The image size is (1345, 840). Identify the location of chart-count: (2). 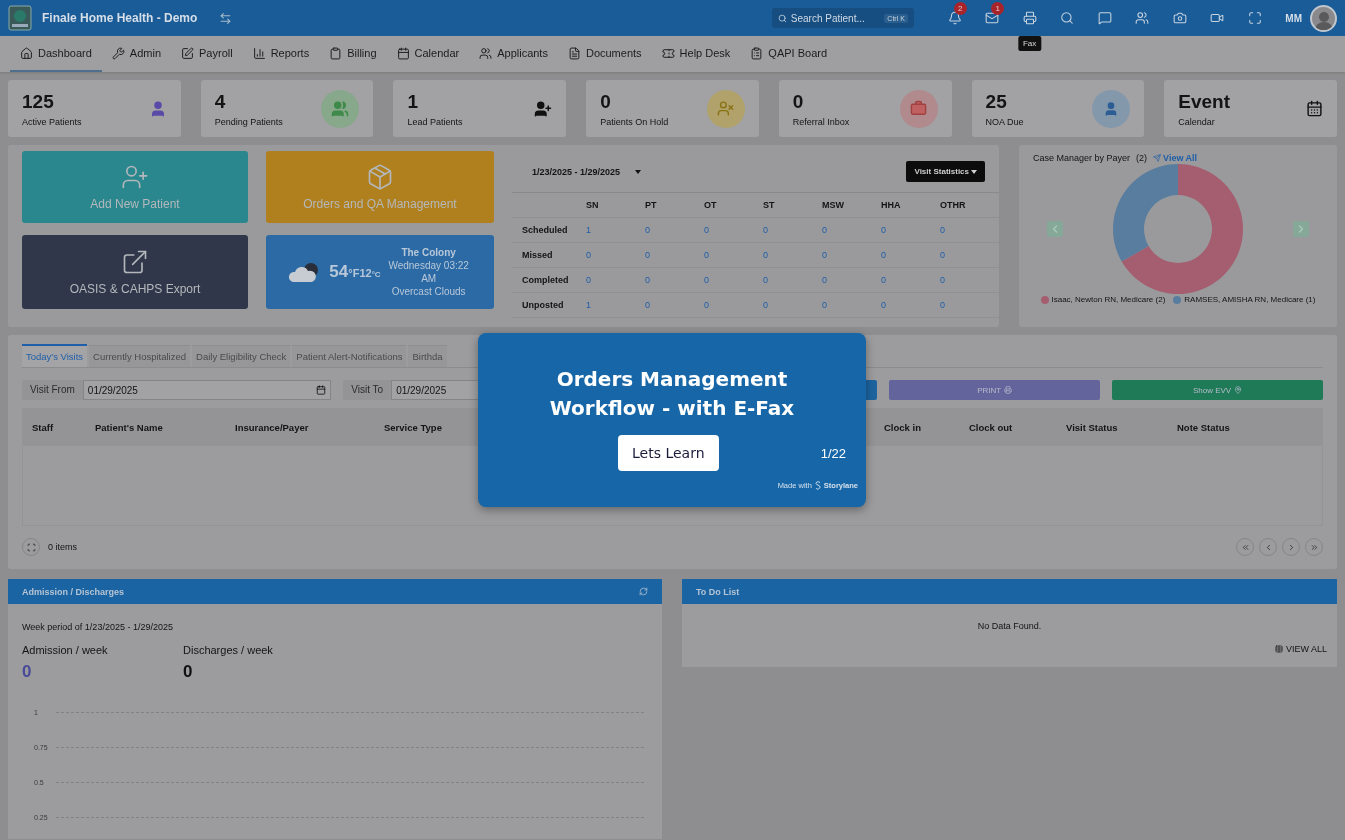
(1142, 158).